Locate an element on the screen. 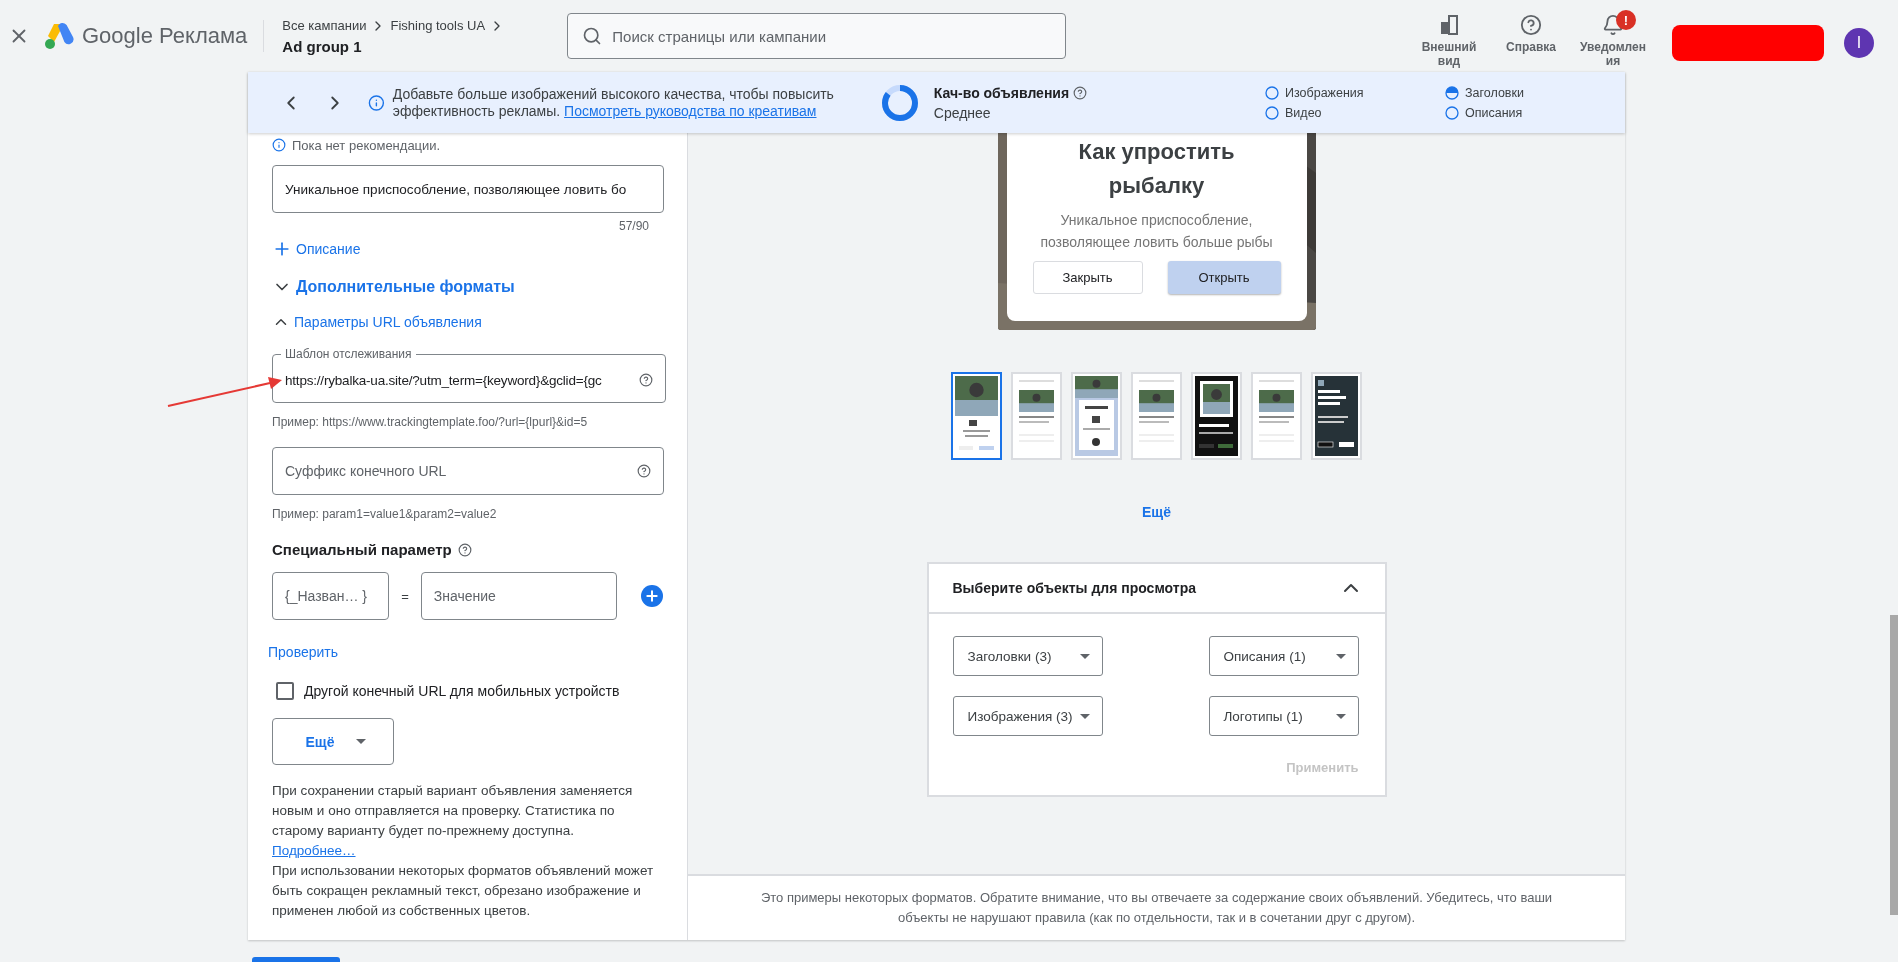 This screenshot has width=1898, height=962. parameter-name-field: {_Назван… } is located at coordinates (331, 596).